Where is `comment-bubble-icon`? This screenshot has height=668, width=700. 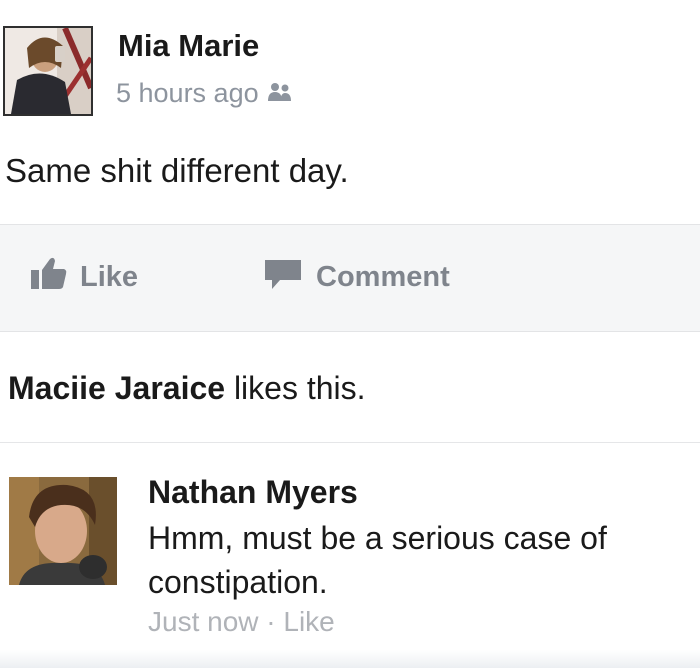
comment-bubble-icon is located at coordinates (283, 277).